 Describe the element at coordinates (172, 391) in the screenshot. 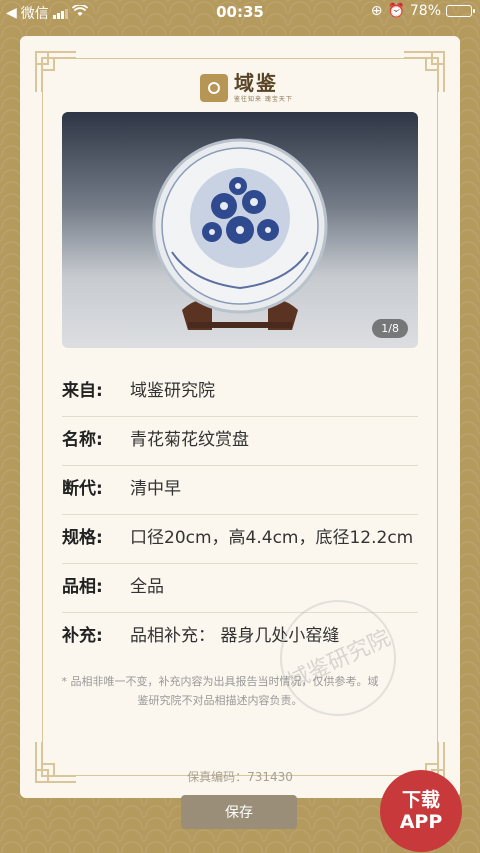

I see `detail-value: 域鉴研究院` at that location.